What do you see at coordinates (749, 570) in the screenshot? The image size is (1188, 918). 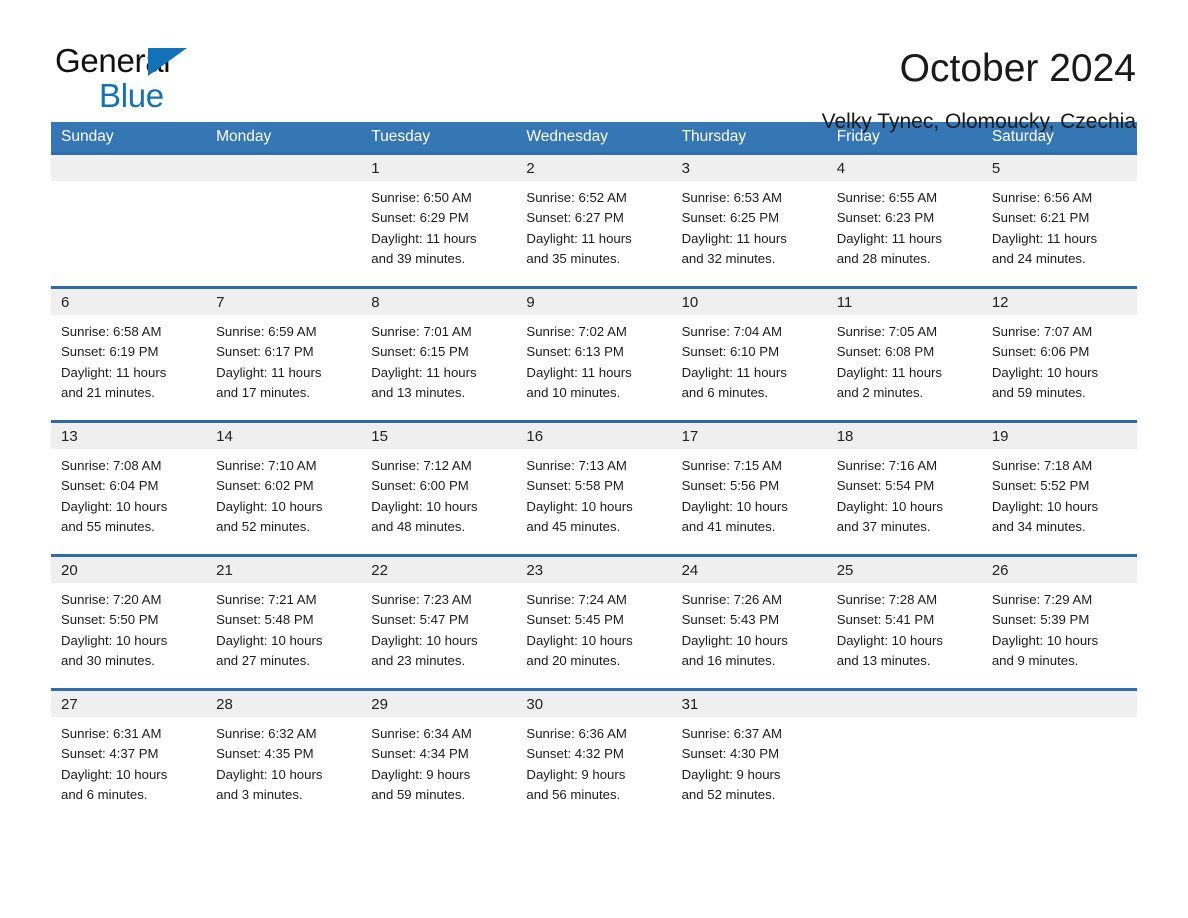 I see `day-number: 24` at bounding box center [749, 570].